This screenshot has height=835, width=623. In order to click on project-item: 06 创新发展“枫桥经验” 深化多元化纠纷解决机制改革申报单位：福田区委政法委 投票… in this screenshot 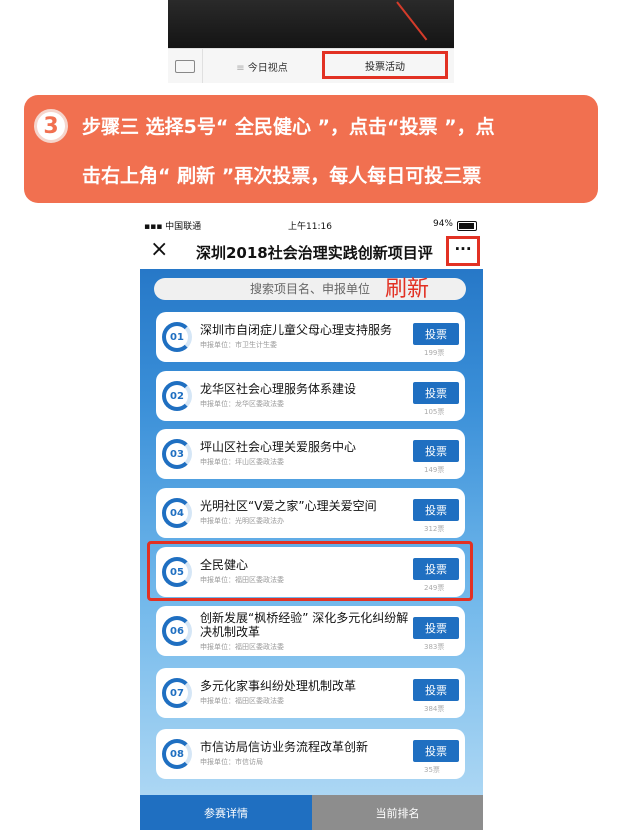, I will do `click(310, 631)`.